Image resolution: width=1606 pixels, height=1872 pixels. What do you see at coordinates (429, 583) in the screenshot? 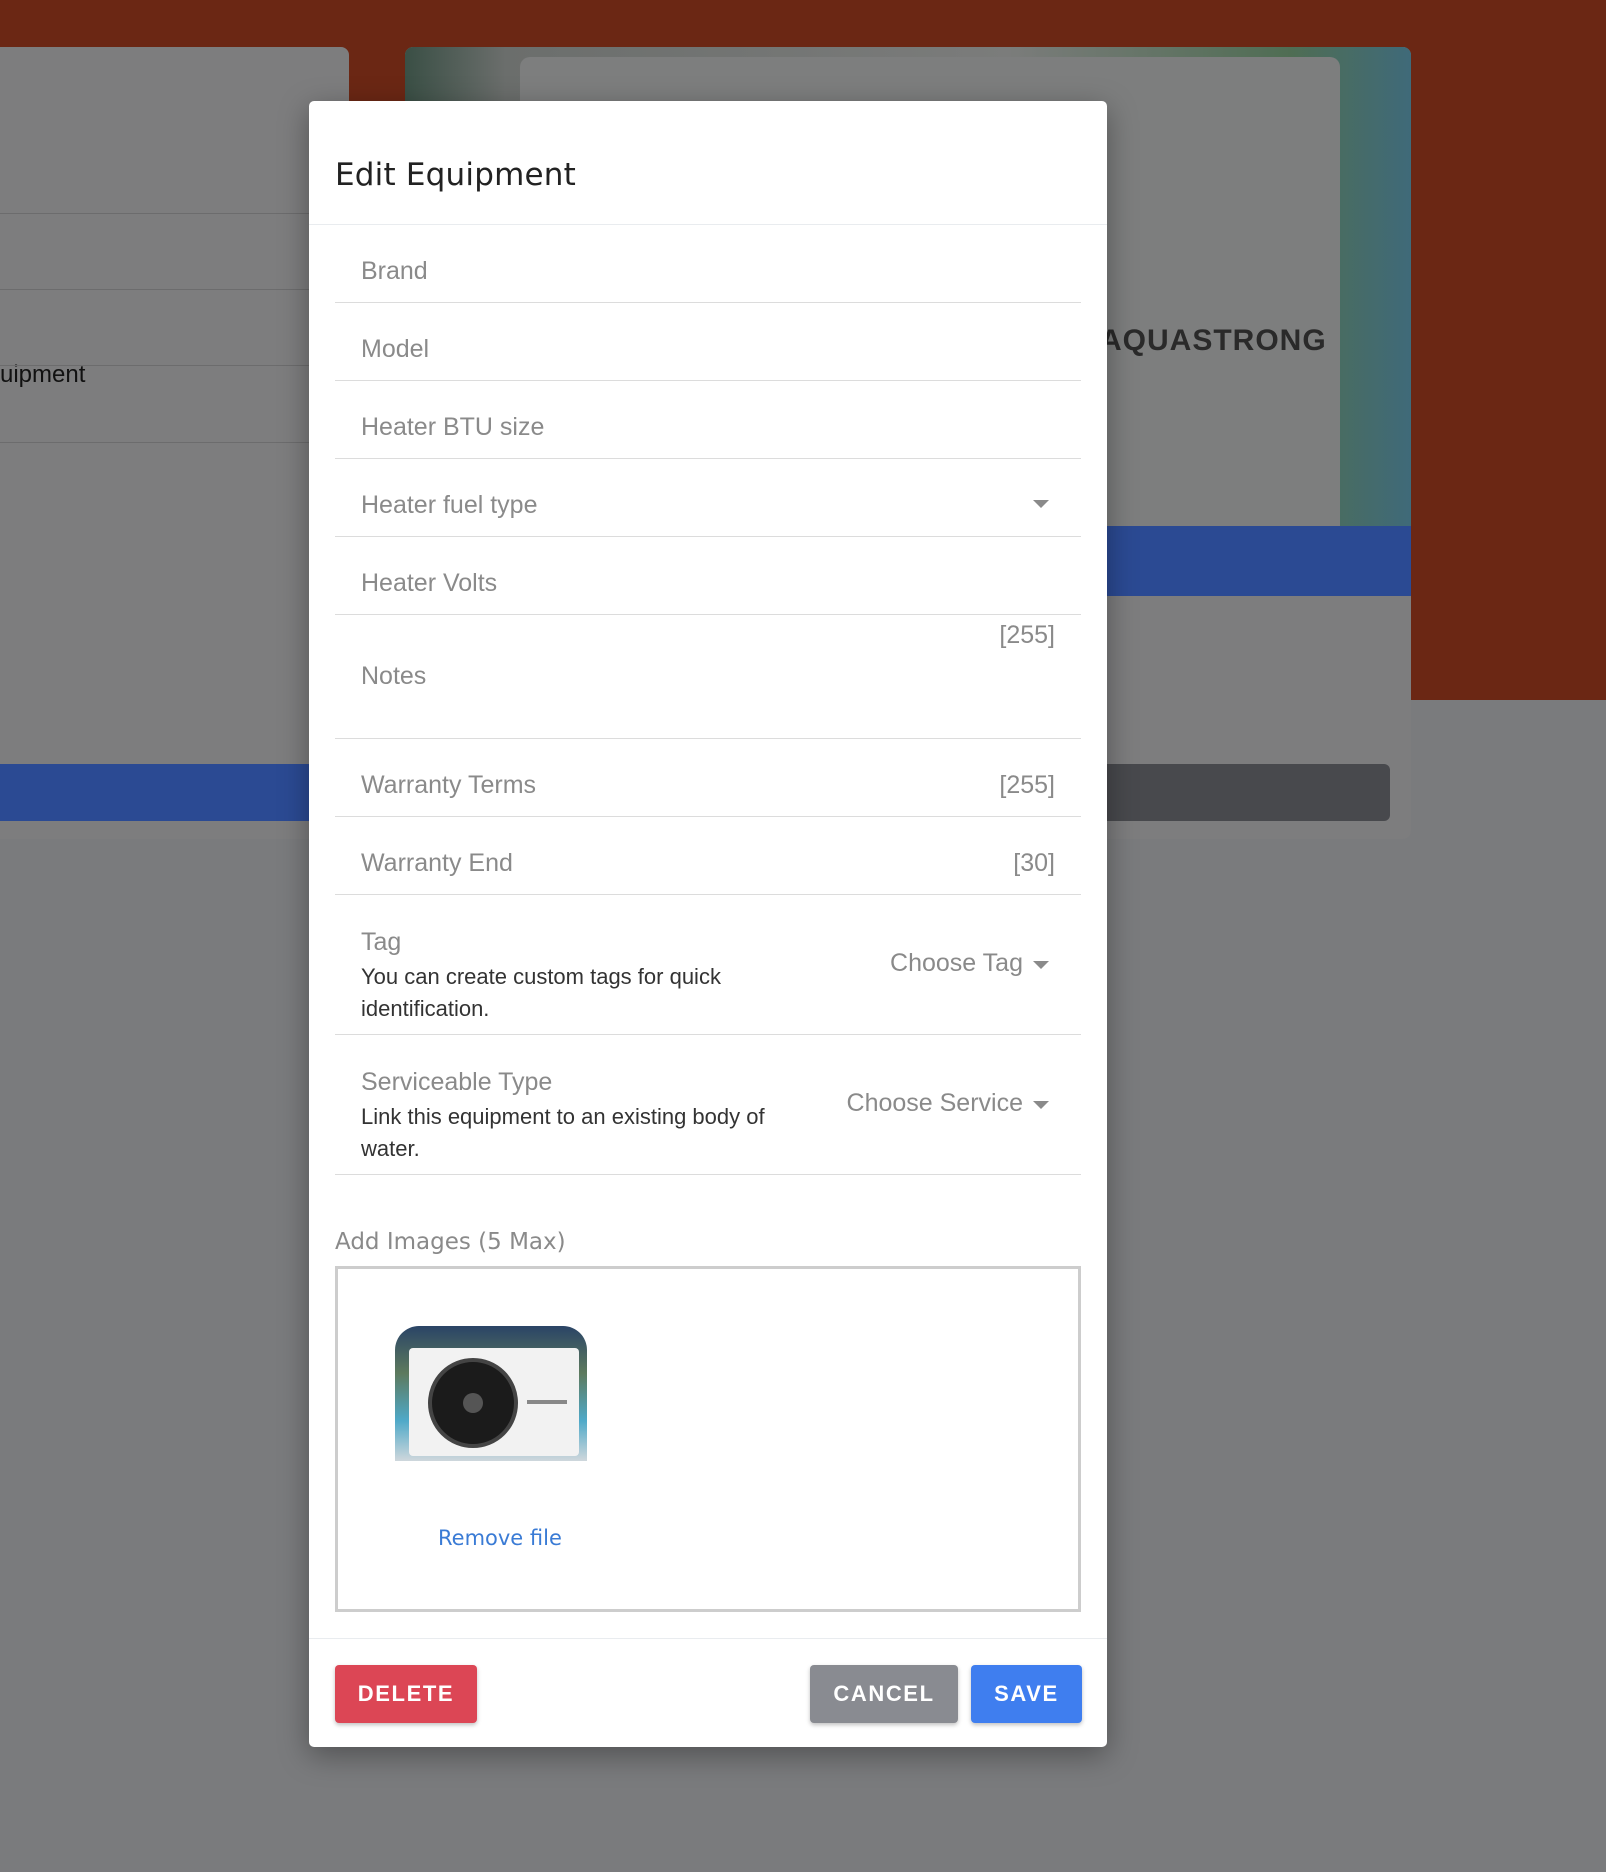
I see `heater-volts-placeholder: Heater Volts` at bounding box center [429, 583].